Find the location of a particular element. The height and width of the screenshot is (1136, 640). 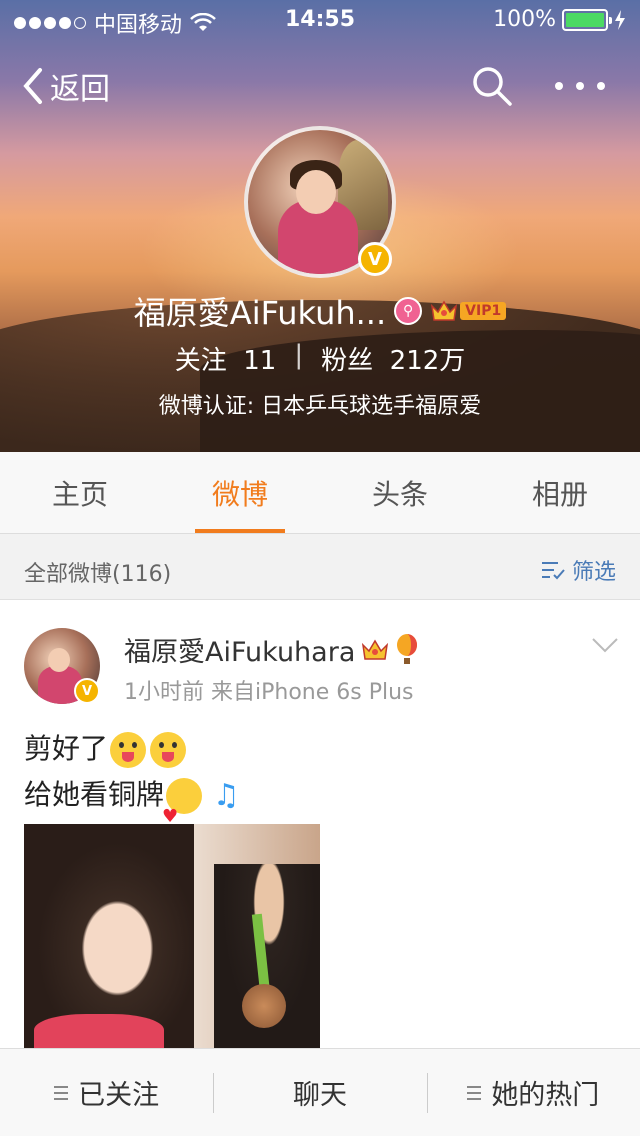

post-text-line: 给她看铜牌 is located at coordinates (94, 794).